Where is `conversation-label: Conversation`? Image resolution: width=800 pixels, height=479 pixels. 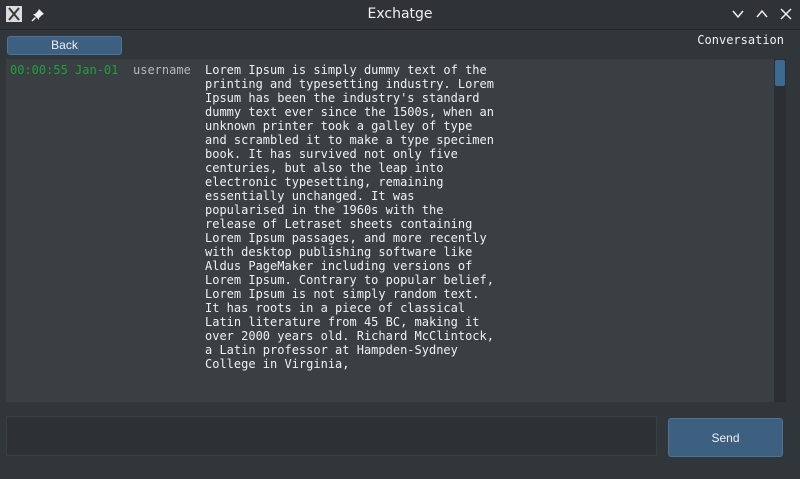 conversation-label: Conversation is located at coordinates (740, 40).